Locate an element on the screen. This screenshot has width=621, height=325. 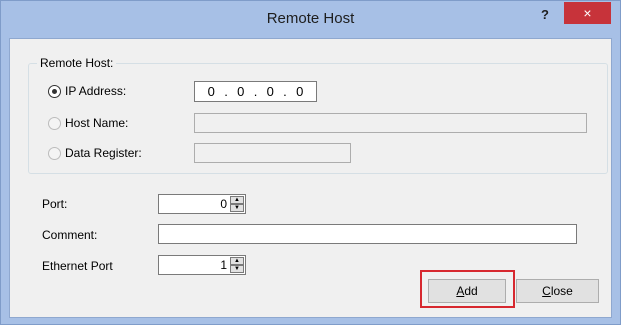
ethernet-port-spin-buttons: ▲ ▼ is located at coordinates (237, 265).